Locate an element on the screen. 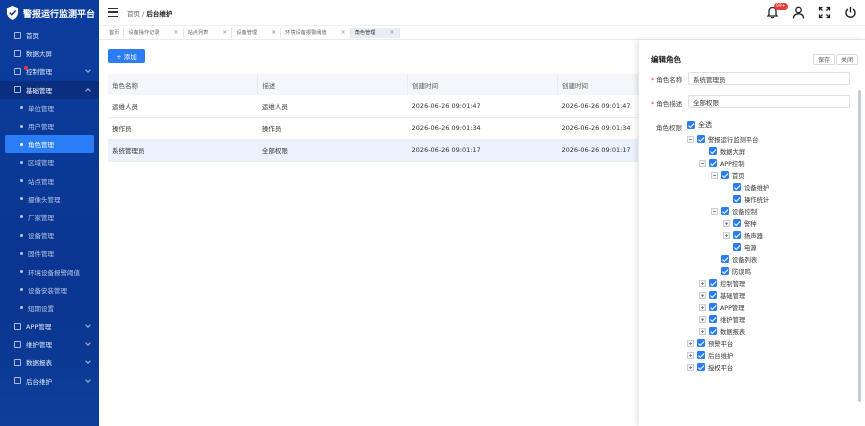  tab-5: 角色管理 × is located at coordinates (375, 32).